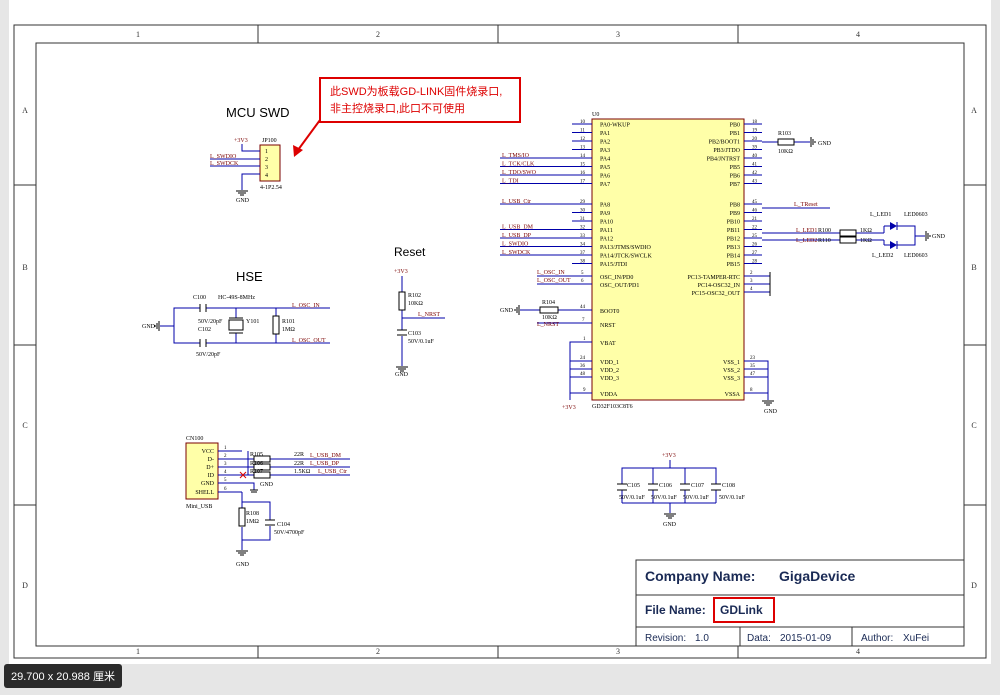 This screenshot has width=1000, height=695. Describe the element at coordinates (299, 455) in the screenshot. I see `usb-r105-val: 22R` at that location.